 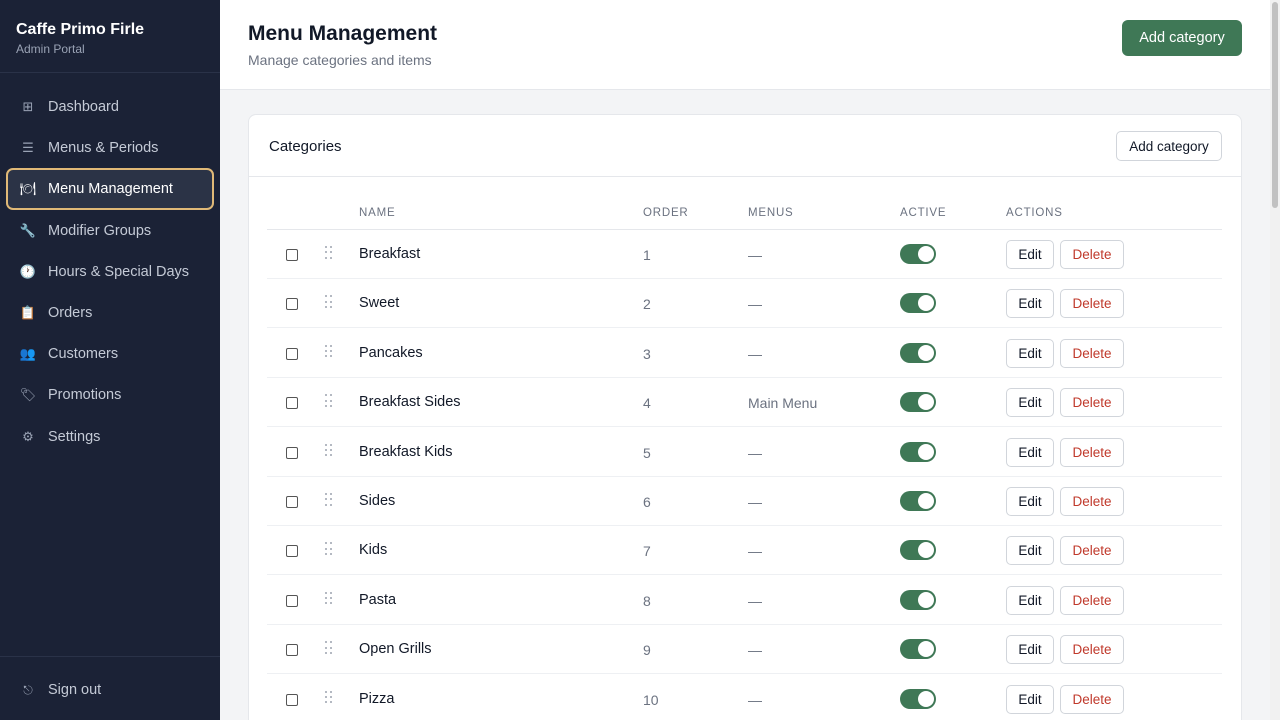 What do you see at coordinates (28, 312) in the screenshot?
I see `receipt-icon: 📋` at bounding box center [28, 312].